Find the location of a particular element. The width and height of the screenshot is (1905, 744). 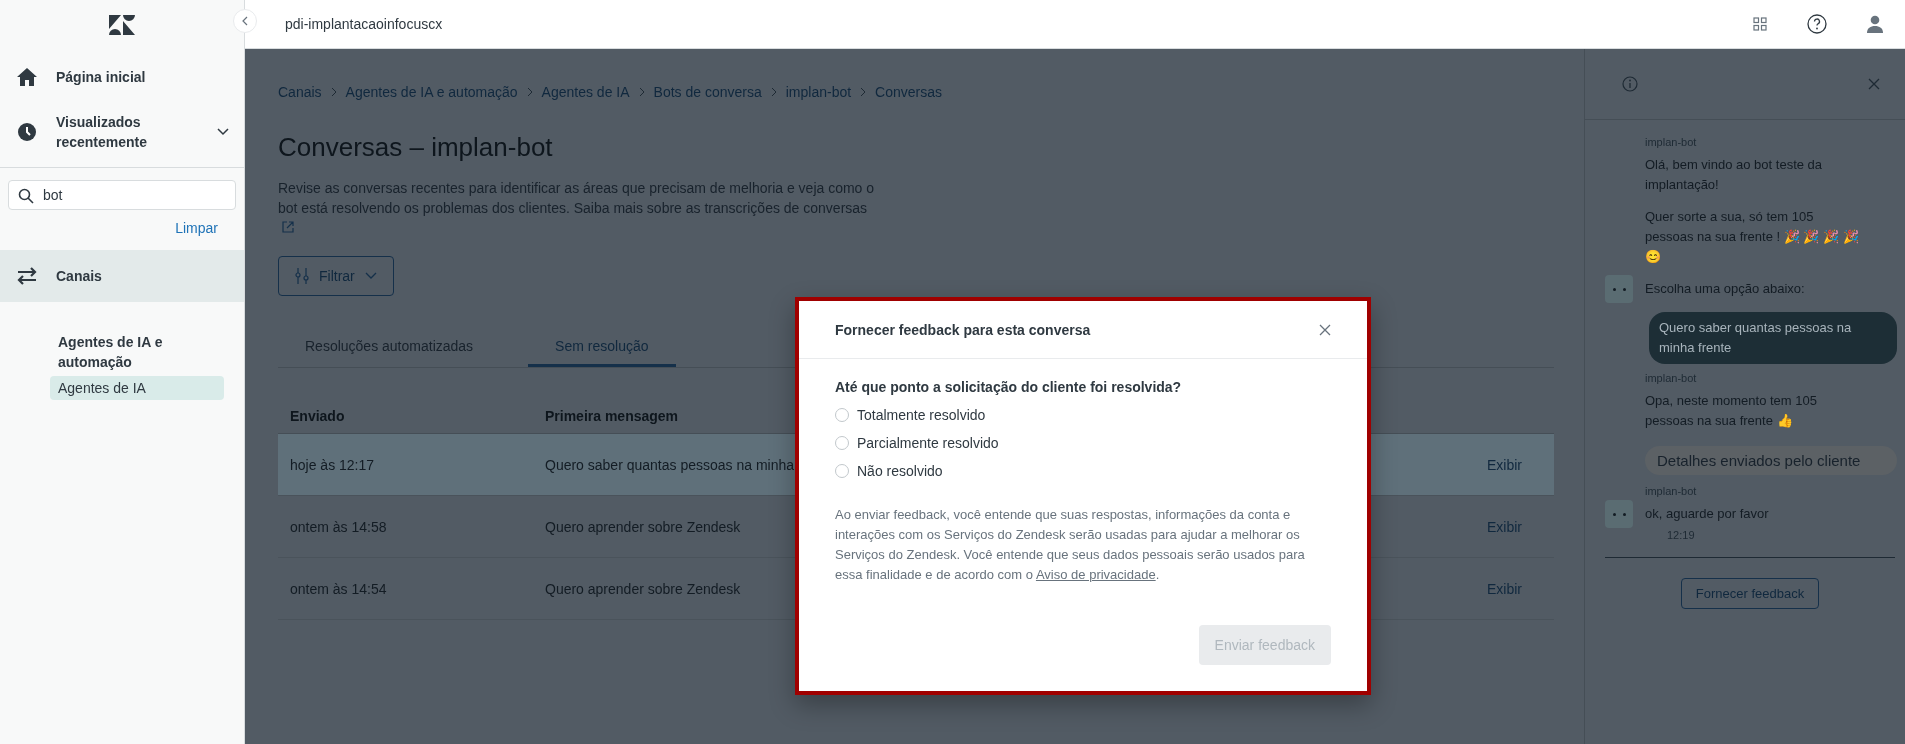

message-text: Opa, neste momento tem 105 pessoas na sua frente 👍 is located at coordinates (1731, 411).